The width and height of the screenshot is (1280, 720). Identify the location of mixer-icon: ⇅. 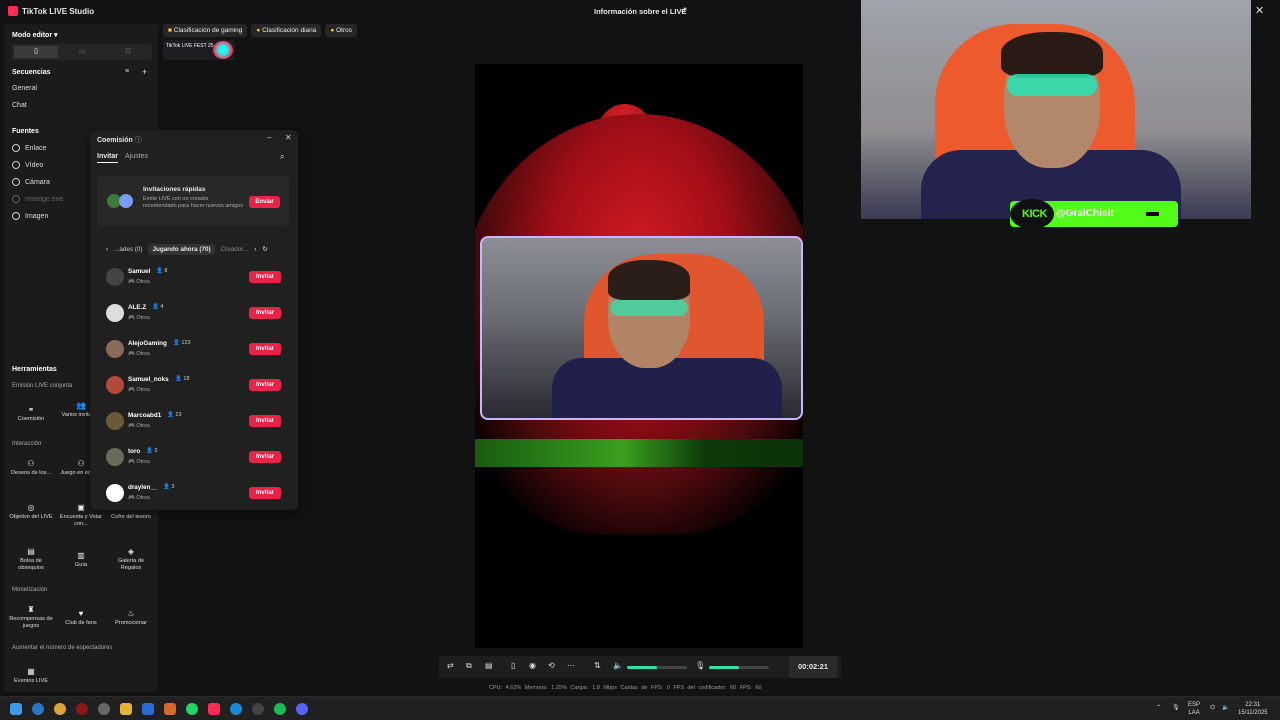
(597, 665).